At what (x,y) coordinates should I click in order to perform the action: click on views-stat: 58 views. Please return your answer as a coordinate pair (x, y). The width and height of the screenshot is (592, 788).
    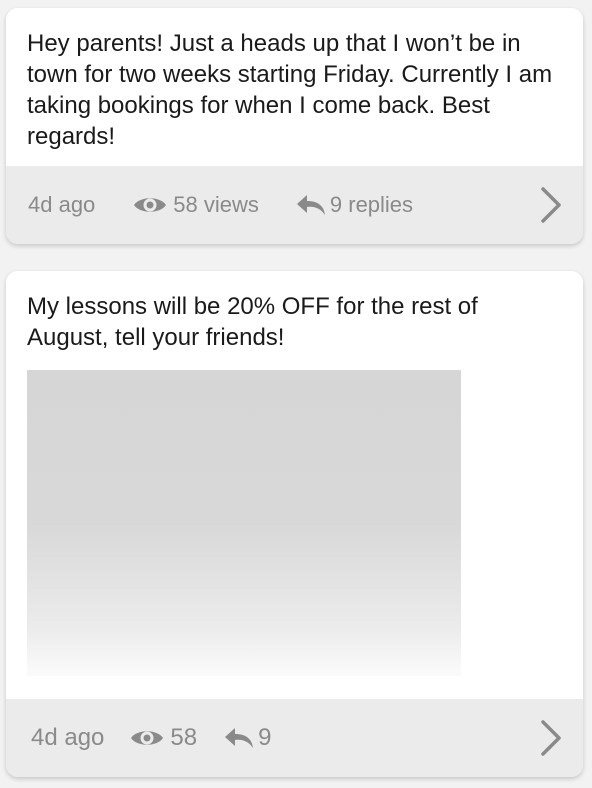
    Looking at the image, I should click on (196, 205).